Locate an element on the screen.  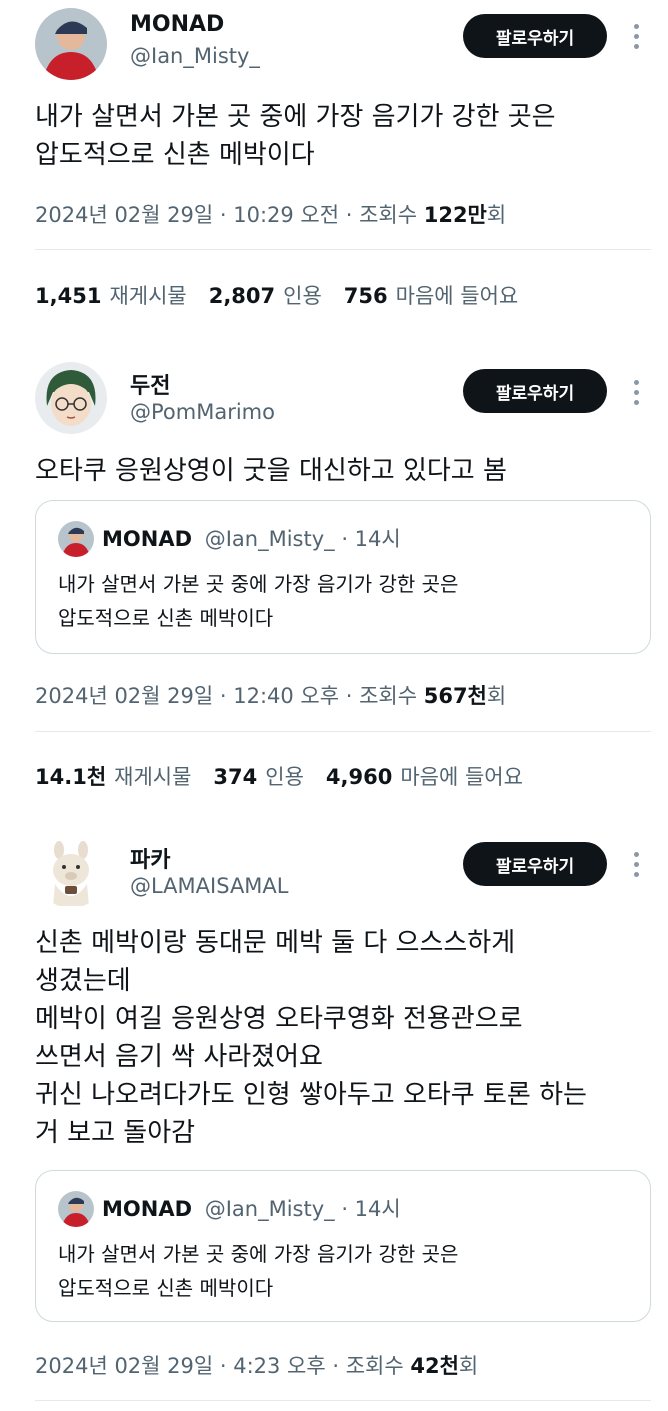
view-count: 122만 is located at coordinates (455, 215).